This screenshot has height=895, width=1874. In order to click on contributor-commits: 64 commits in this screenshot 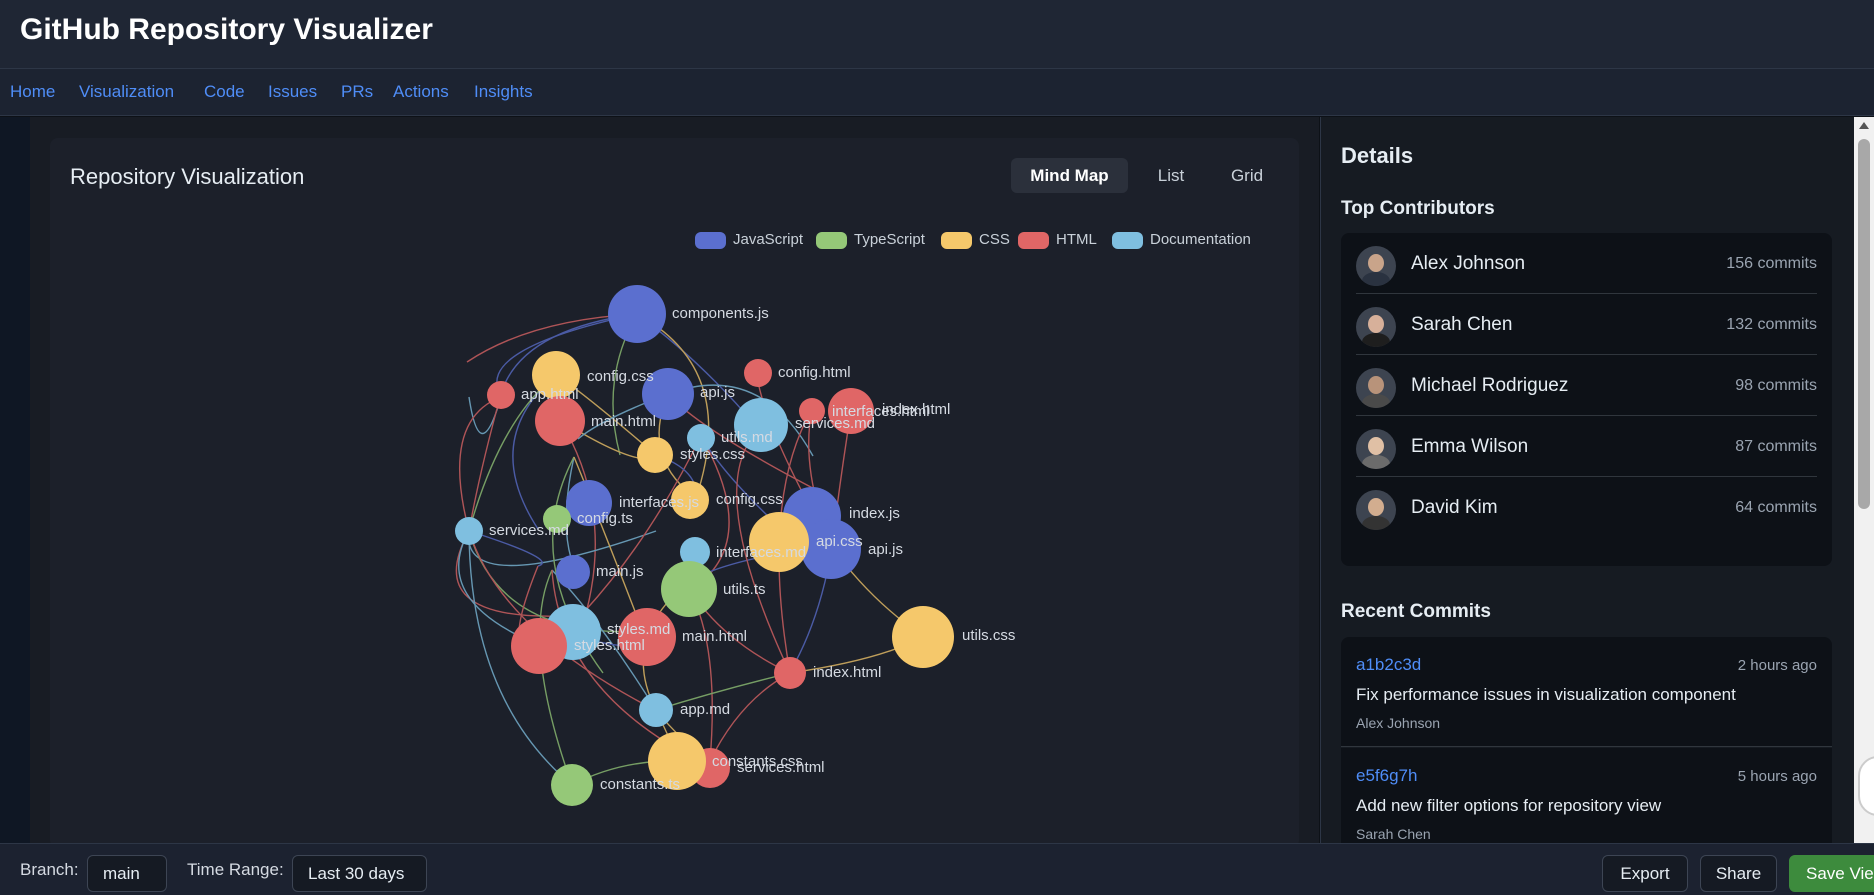, I will do `click(1776, 507)`.